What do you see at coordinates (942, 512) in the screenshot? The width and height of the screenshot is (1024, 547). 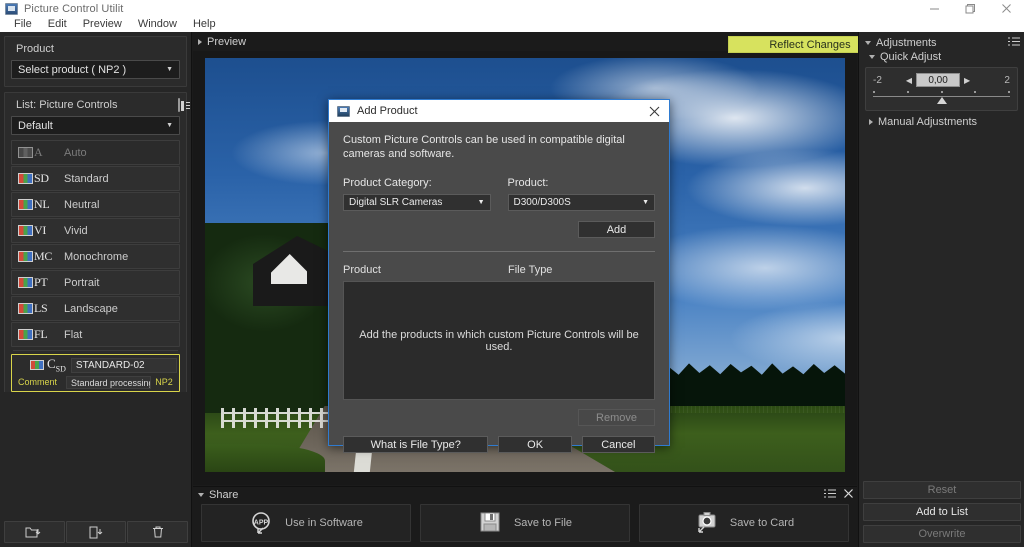 I see `add-to-list-button: Add to List` at bounding box center [942, 512].